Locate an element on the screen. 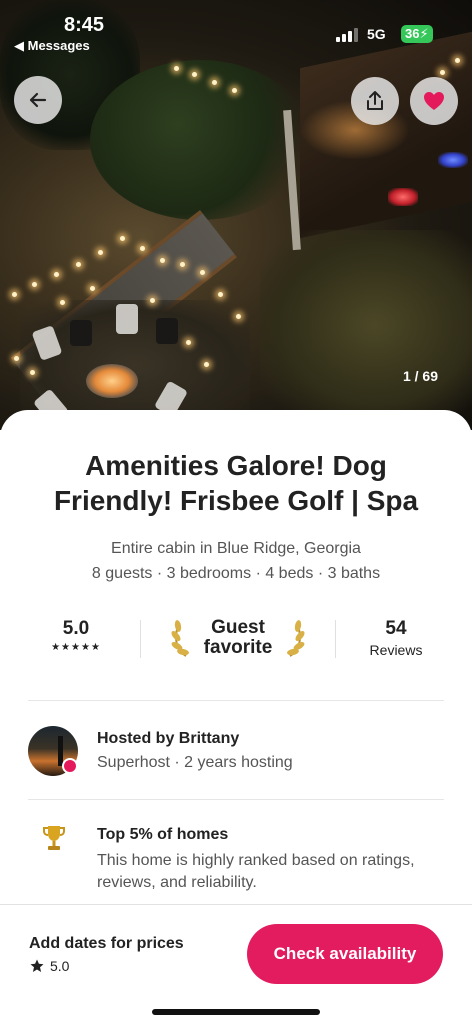 The image size is (472, 1024). footer-rating: 5.0 is located at coordinates (49, 966).